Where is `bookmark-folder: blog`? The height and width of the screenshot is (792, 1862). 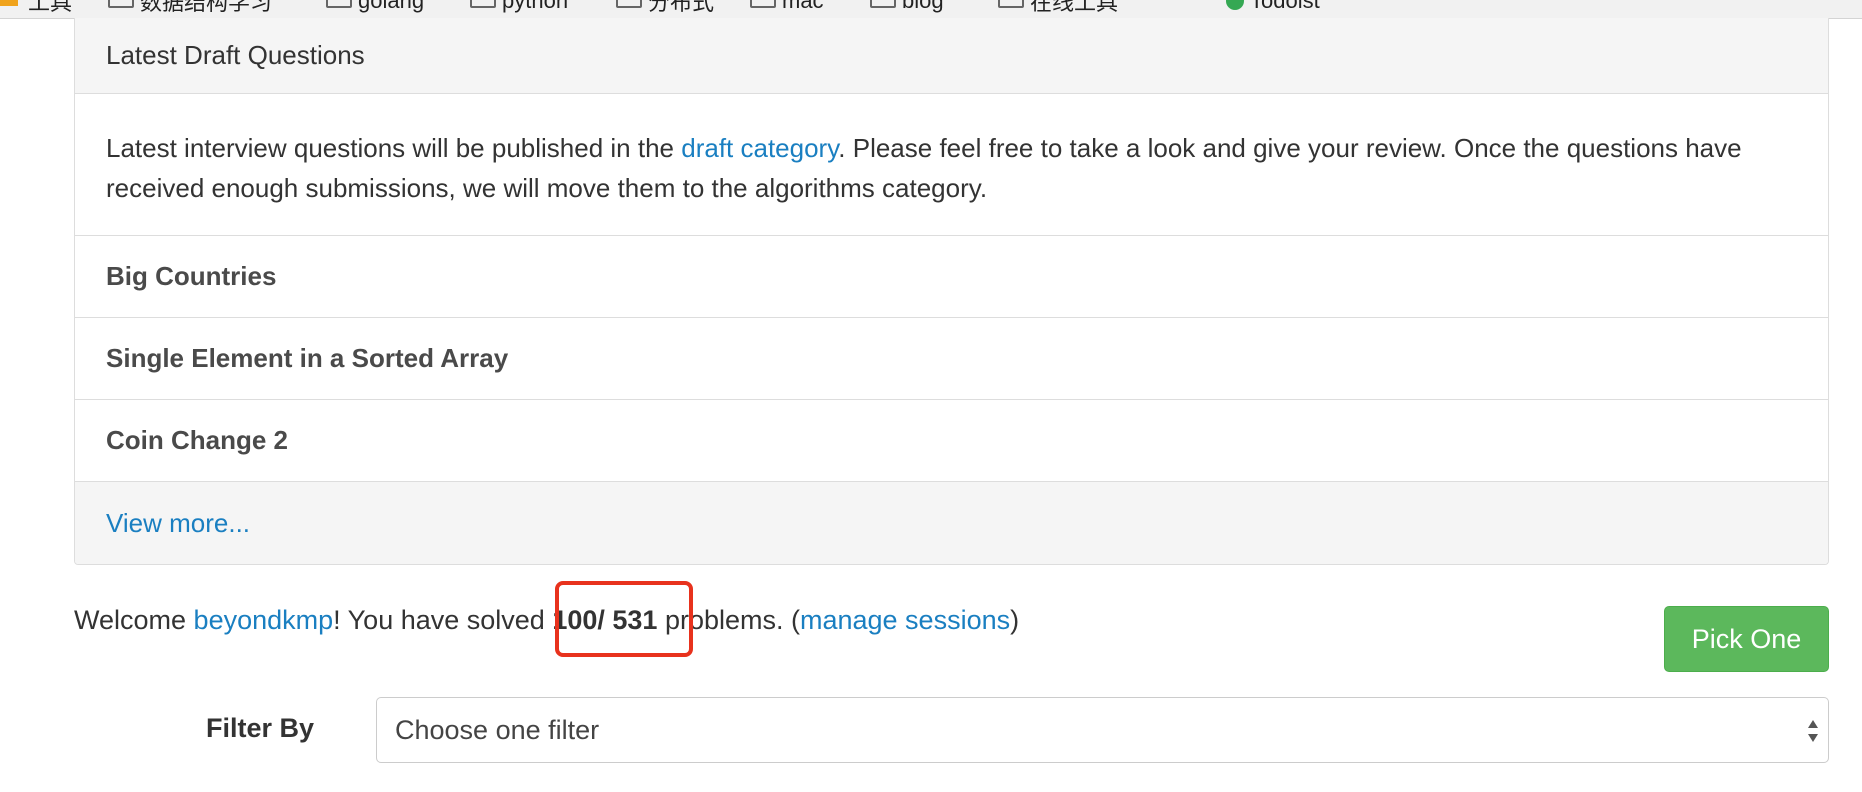 bookmark-folder: blog is located at coordinates (907, 6).